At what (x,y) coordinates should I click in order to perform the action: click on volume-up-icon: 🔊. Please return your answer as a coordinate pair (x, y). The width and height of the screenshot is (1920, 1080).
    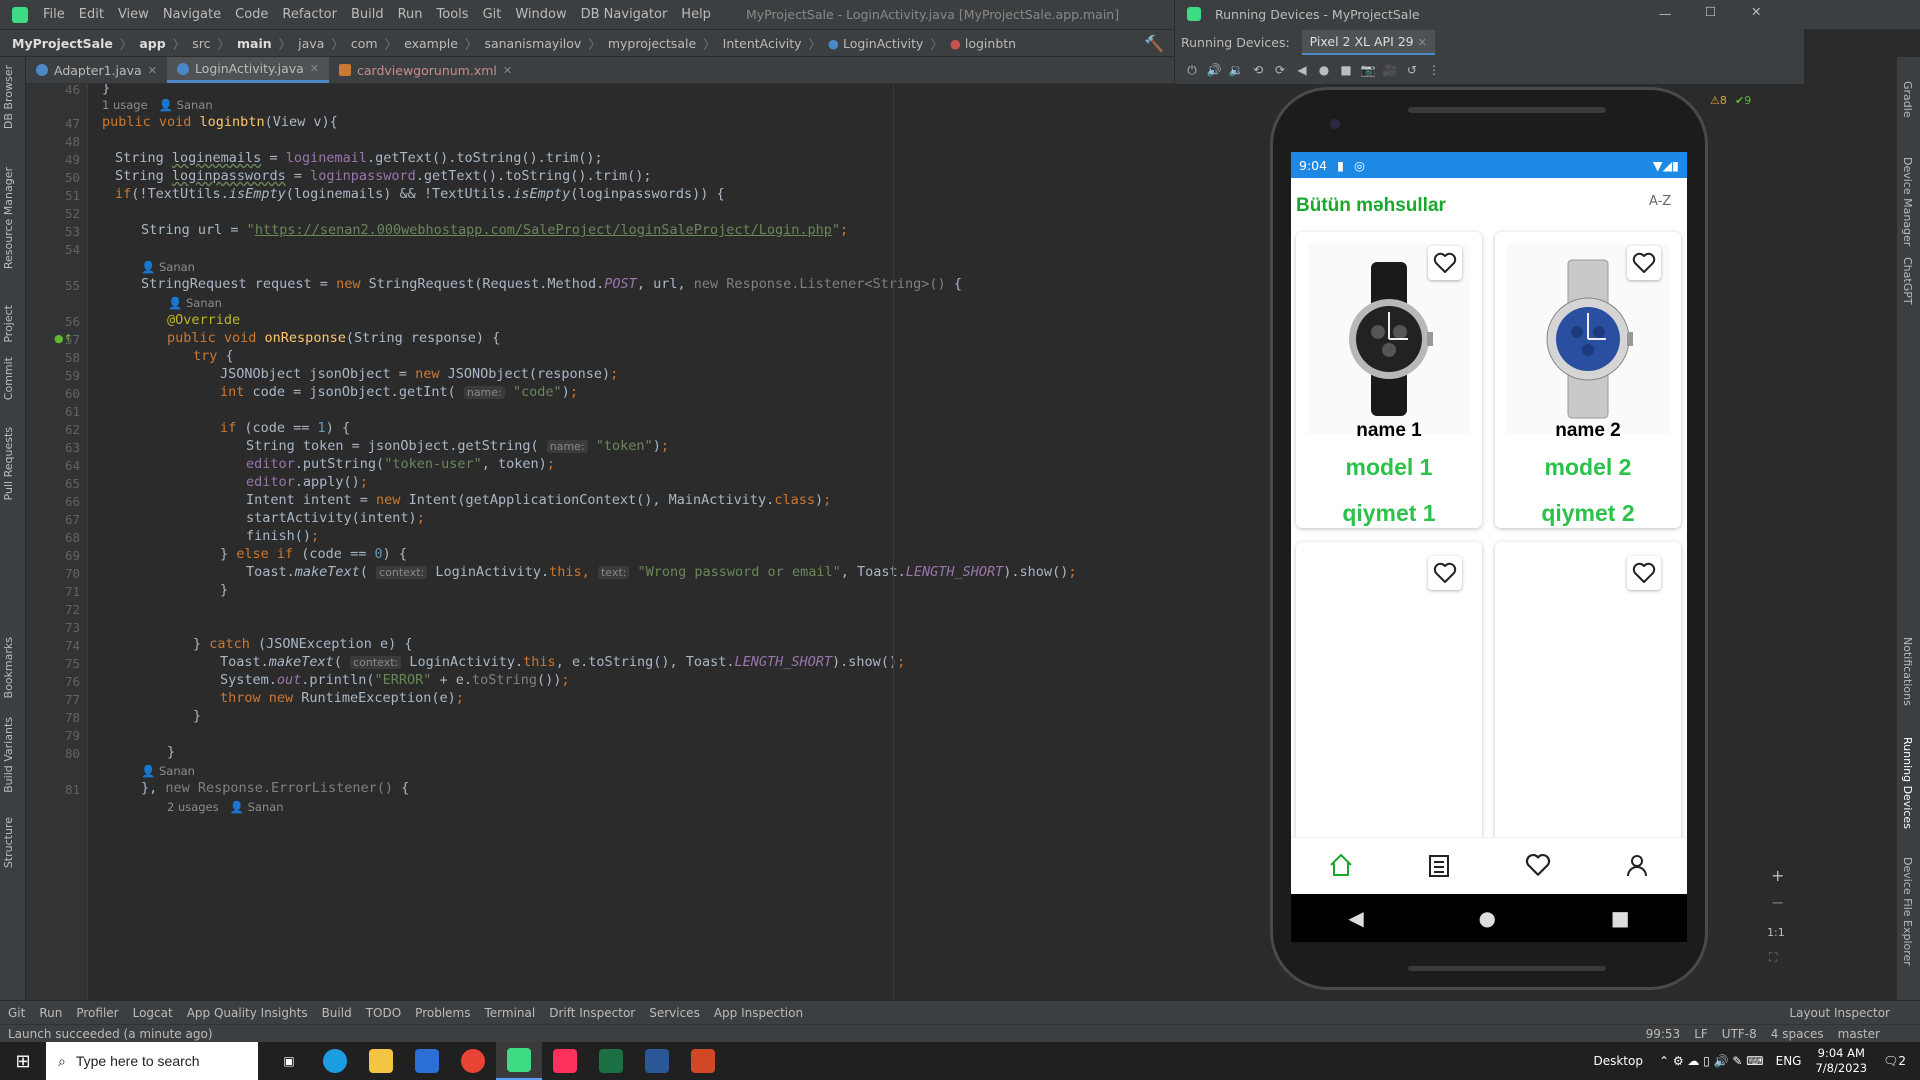
    Looking at the image, I should click on (1214, 70).